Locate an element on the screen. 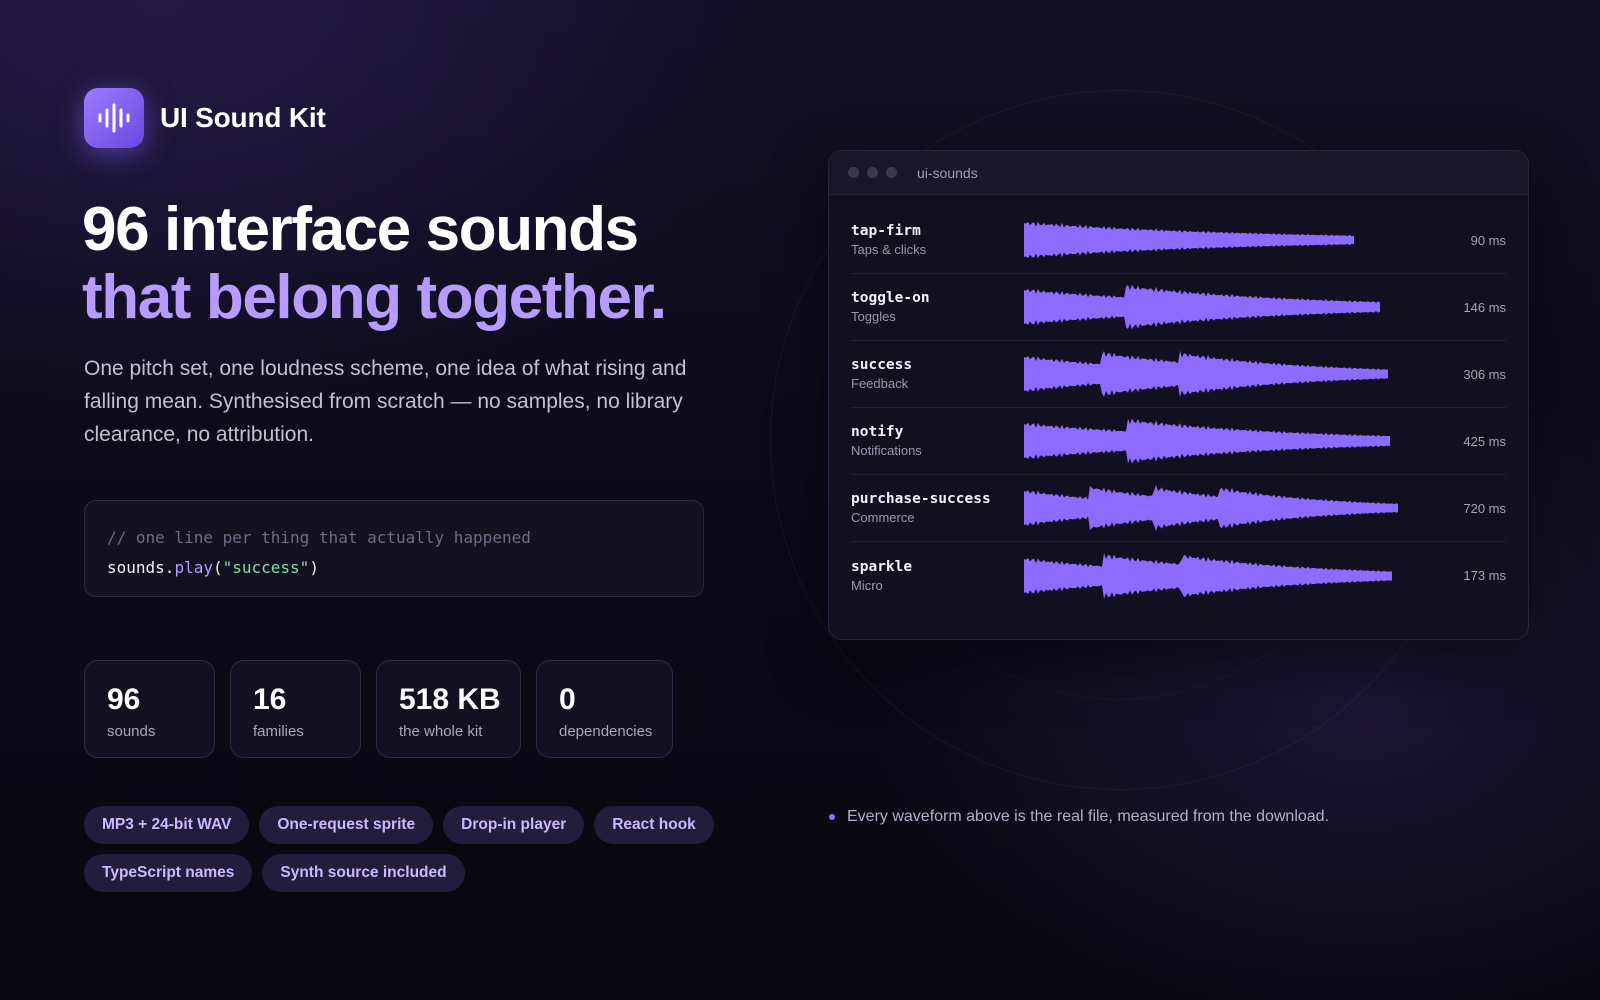 The image size is (1600, 1000). brand: UI Sound Kit is located at coordinates (205, 118).